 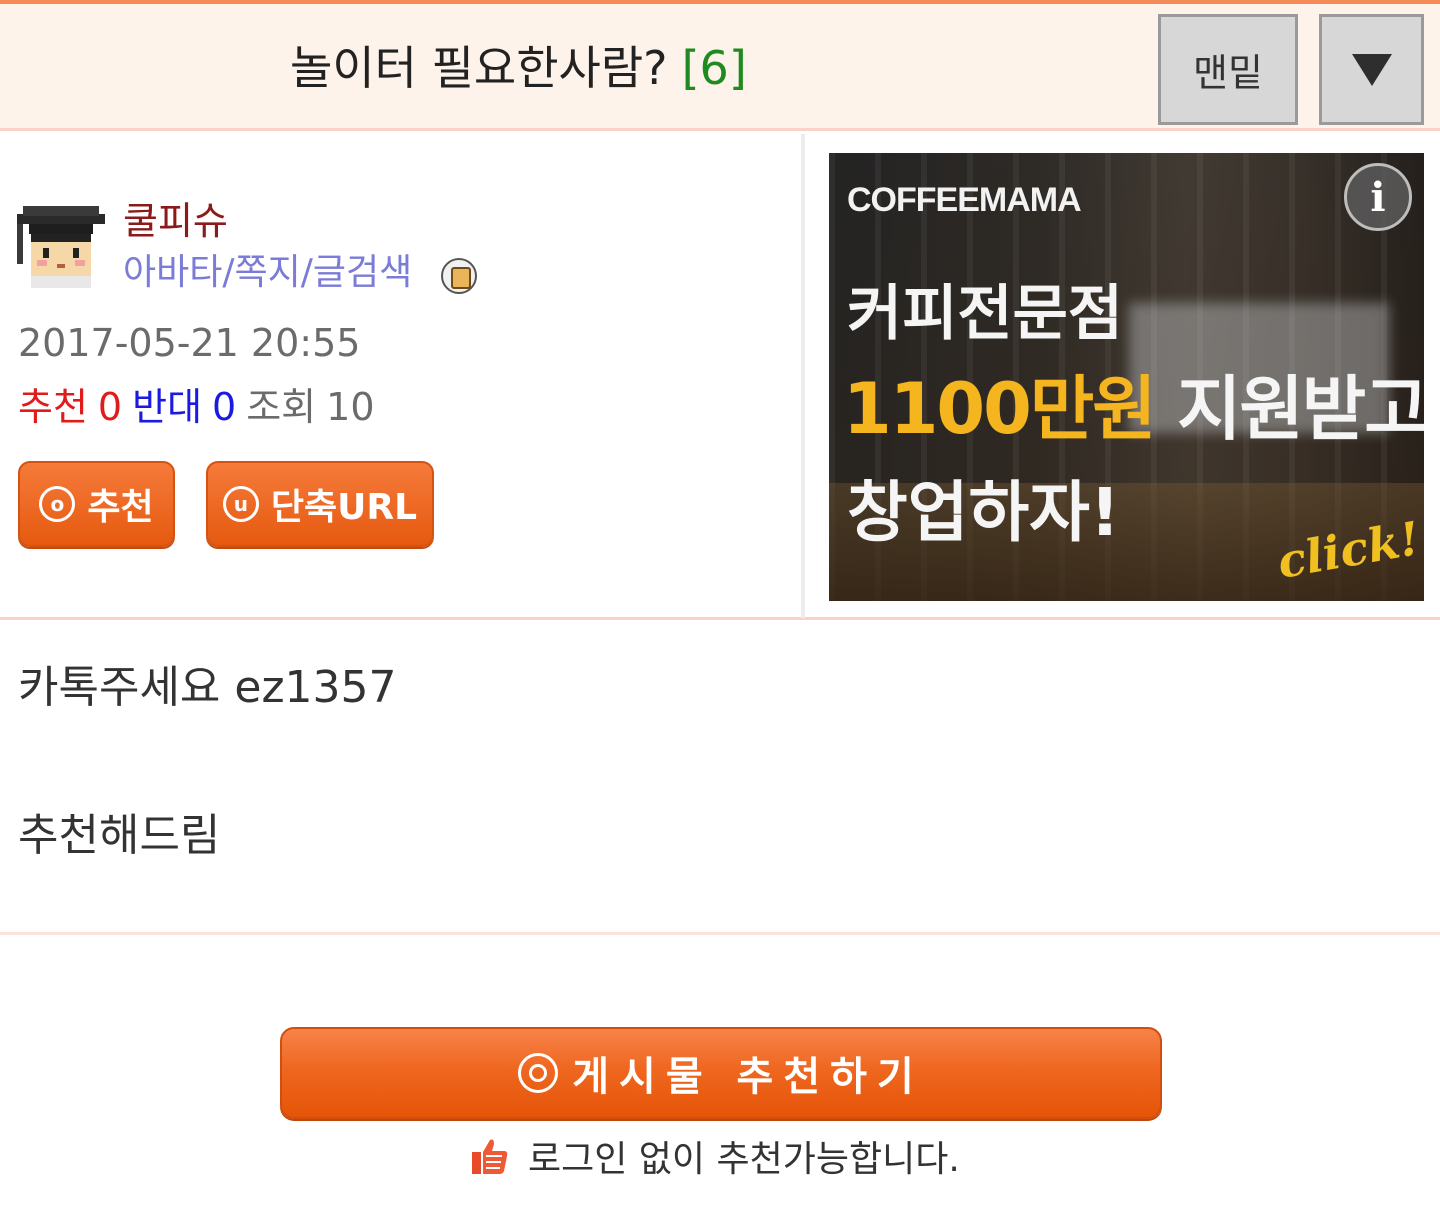 I want to click on post-body-line-2: 추천해드림, so click(x=119, y=835).